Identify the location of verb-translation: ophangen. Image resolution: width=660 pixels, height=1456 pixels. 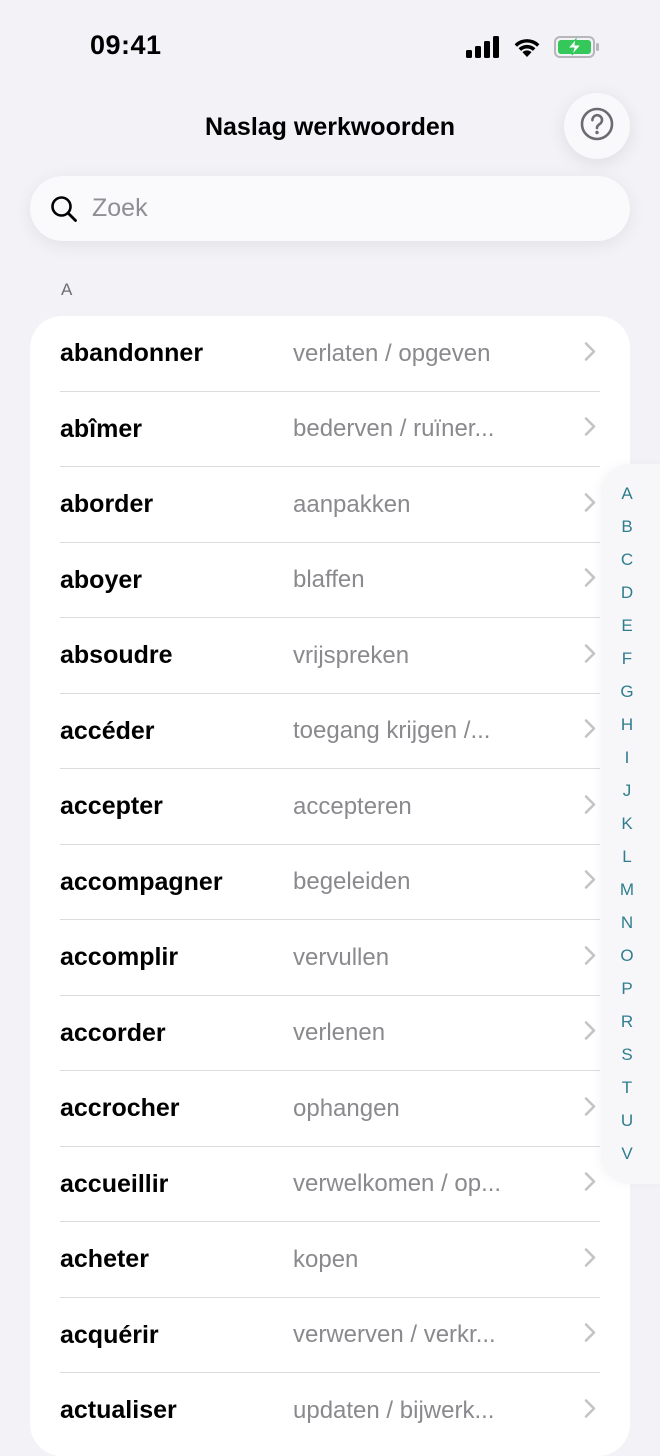
(346, 1108).